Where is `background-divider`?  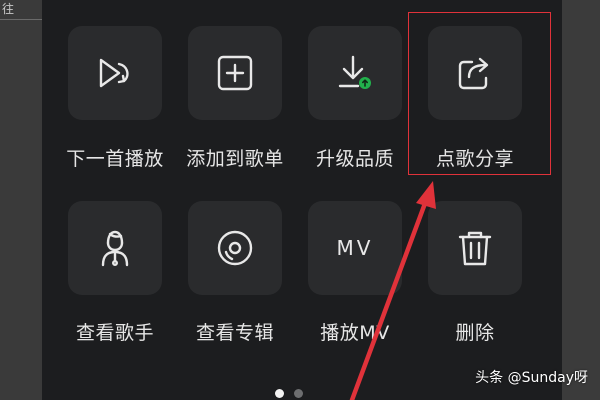
background-divider is located at coordinates (21, 19).